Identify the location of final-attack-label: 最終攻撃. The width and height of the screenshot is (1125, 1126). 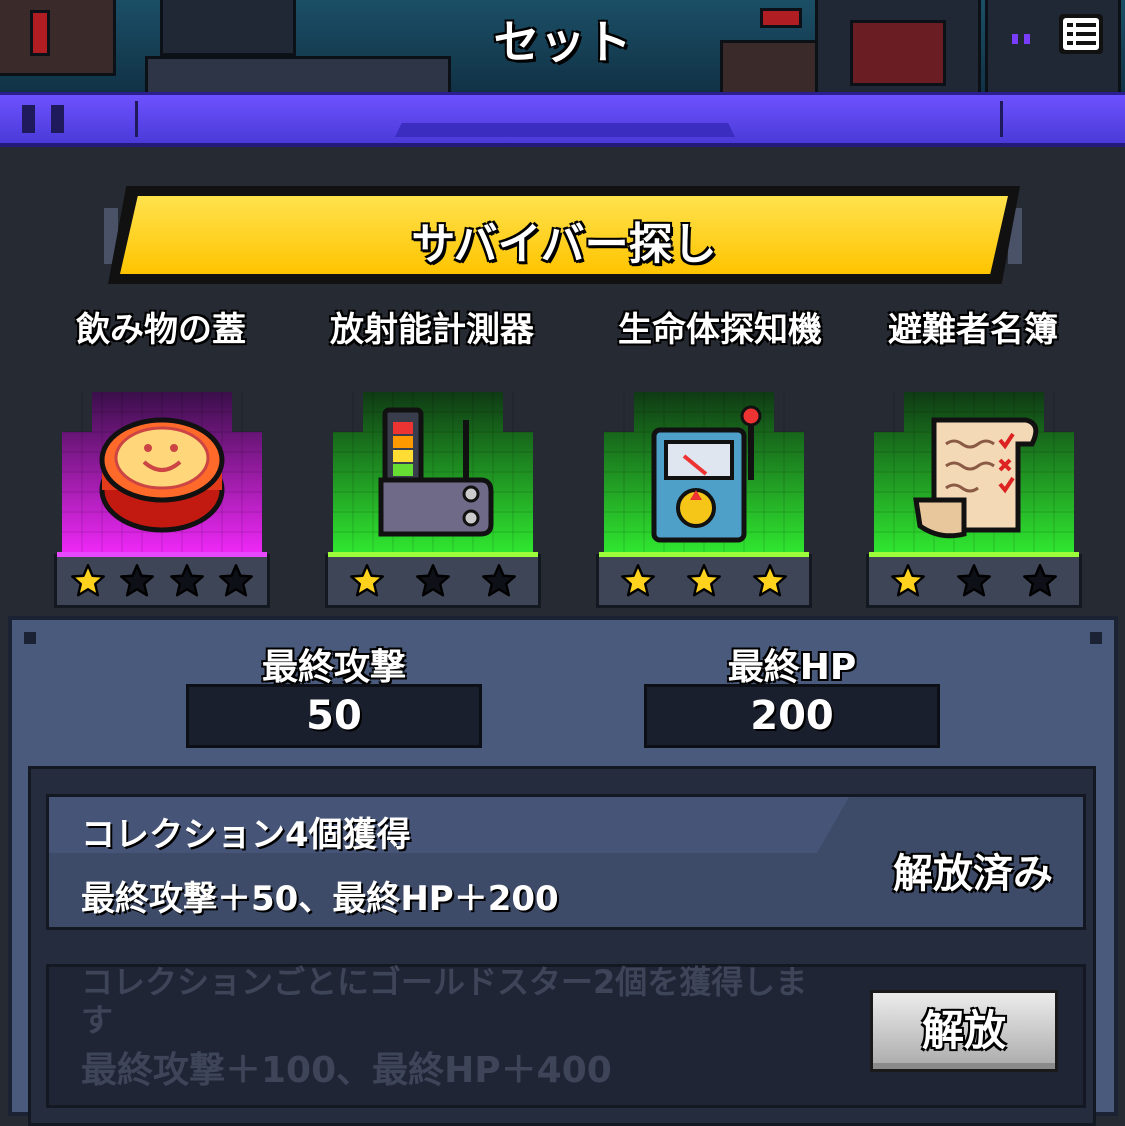
(333, 667).